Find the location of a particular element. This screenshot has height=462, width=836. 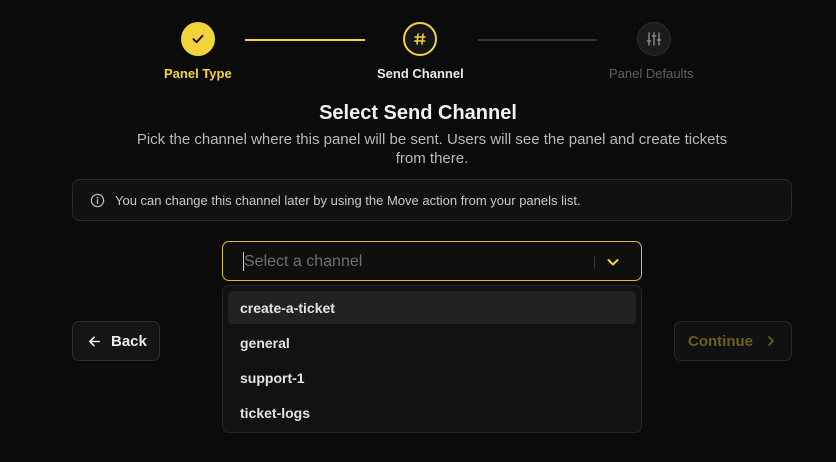

channel-option-general: general is located at coordinates (432, 342).